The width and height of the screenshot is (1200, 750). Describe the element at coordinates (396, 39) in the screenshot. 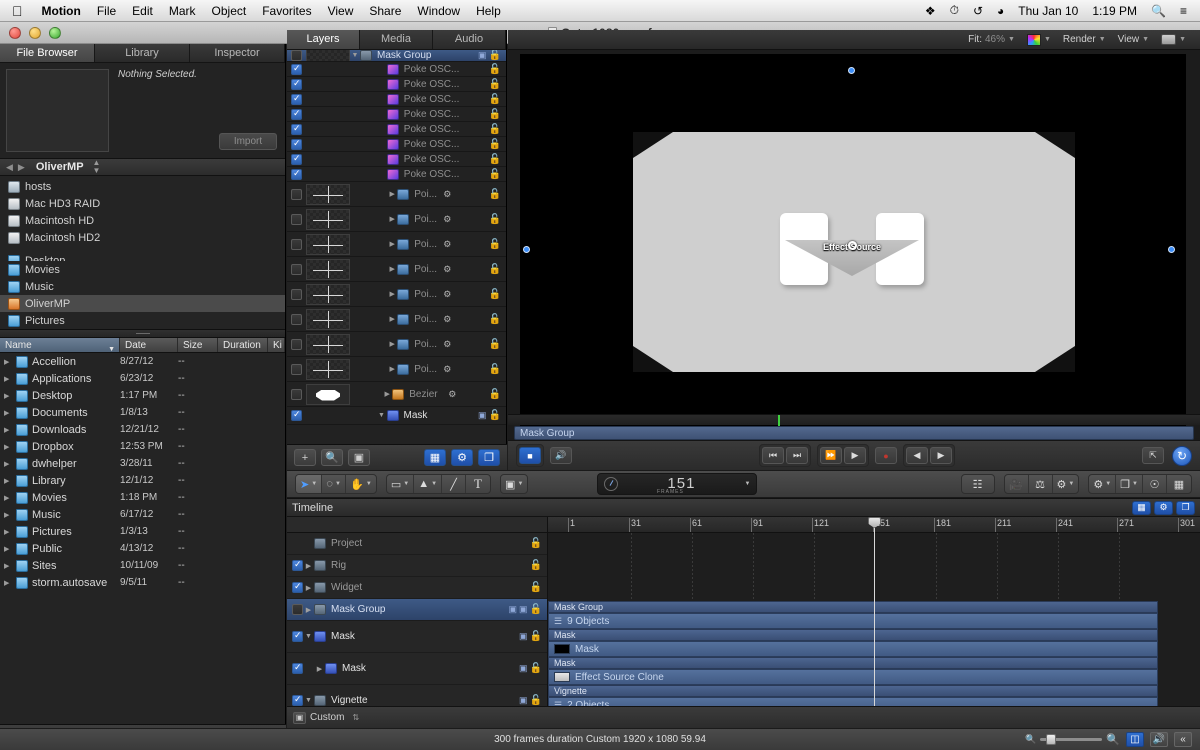

I see `tab-media: Media` at that location.